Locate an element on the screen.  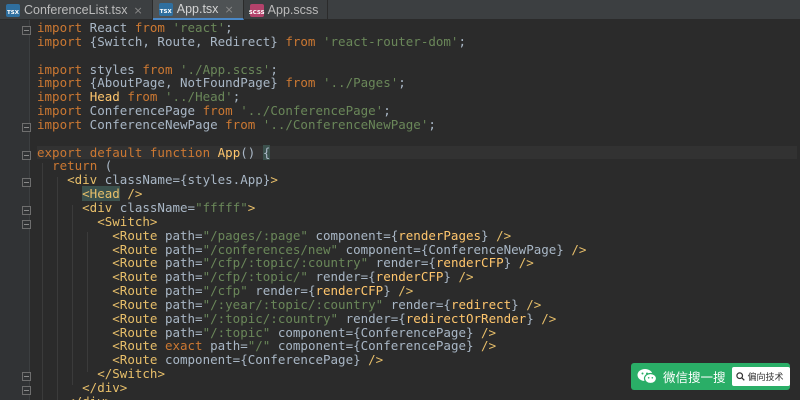
tab-label: ConferenceList.tsx is located at coordinates (76, 10).